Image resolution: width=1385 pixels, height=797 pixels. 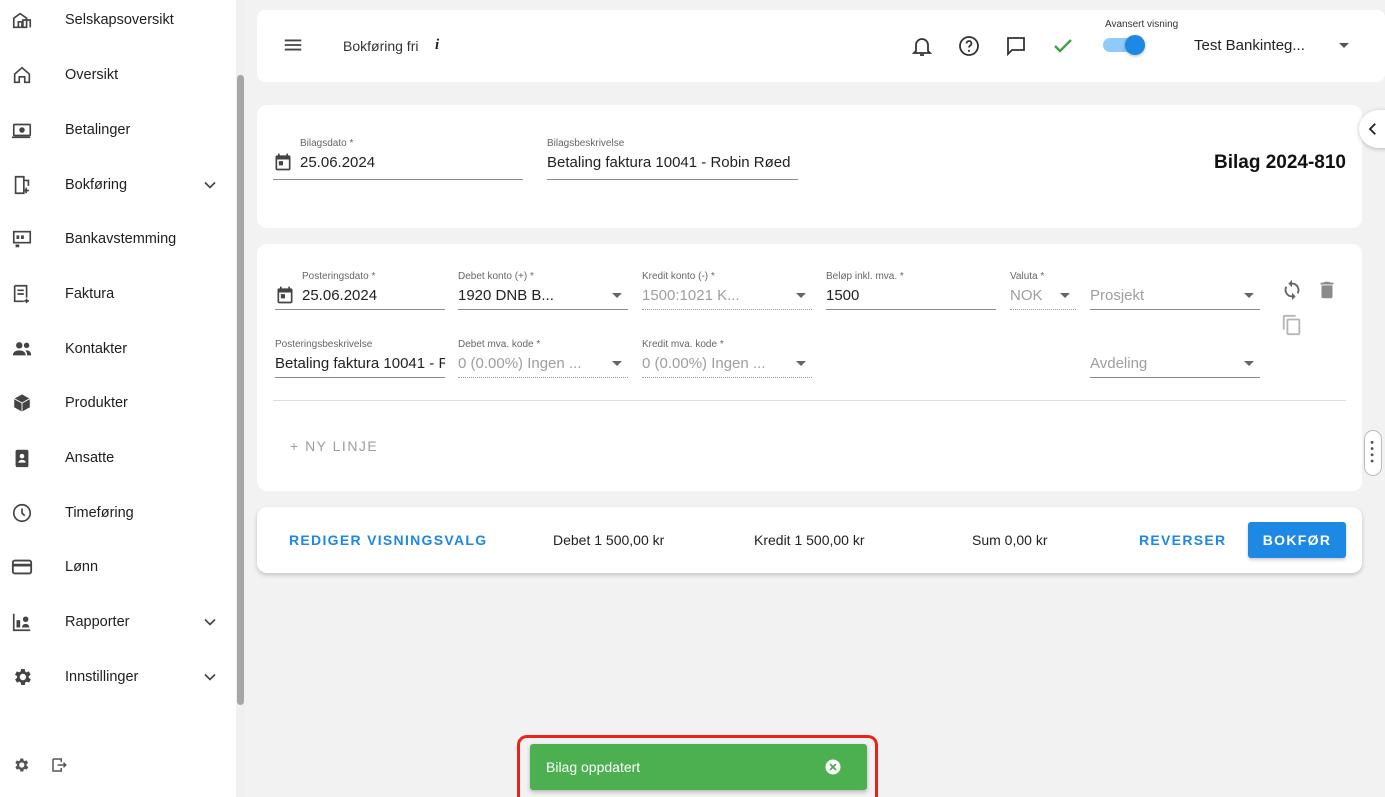 I want to click on sidebar-item-label: Faktura, so click(x=90, y=294).